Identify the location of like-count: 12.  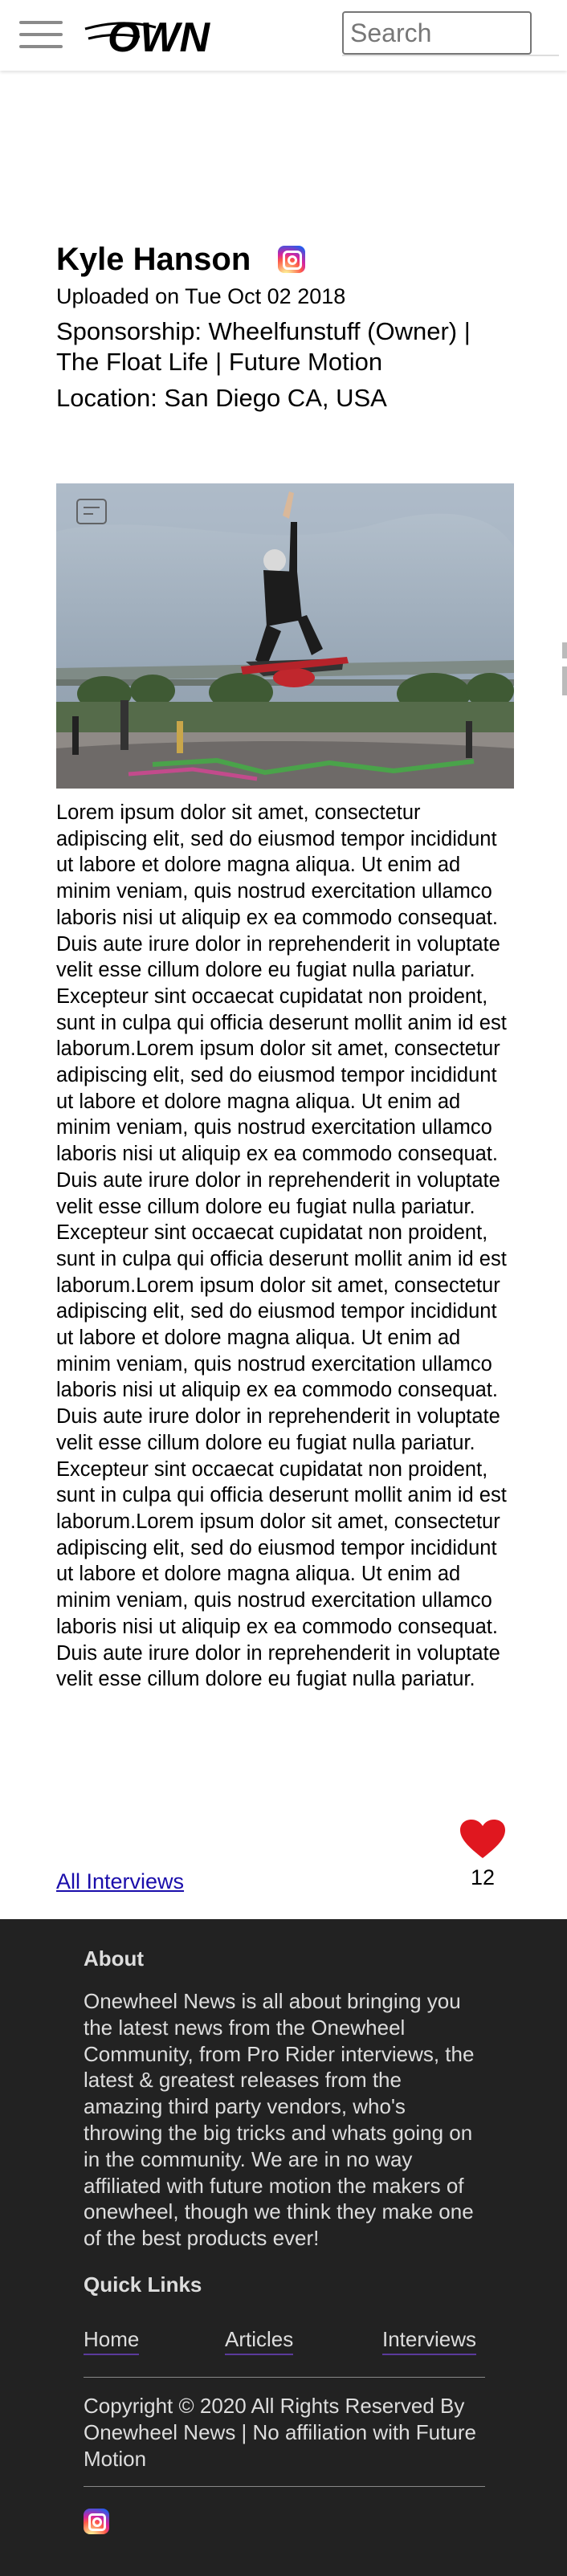
(483, 1877).